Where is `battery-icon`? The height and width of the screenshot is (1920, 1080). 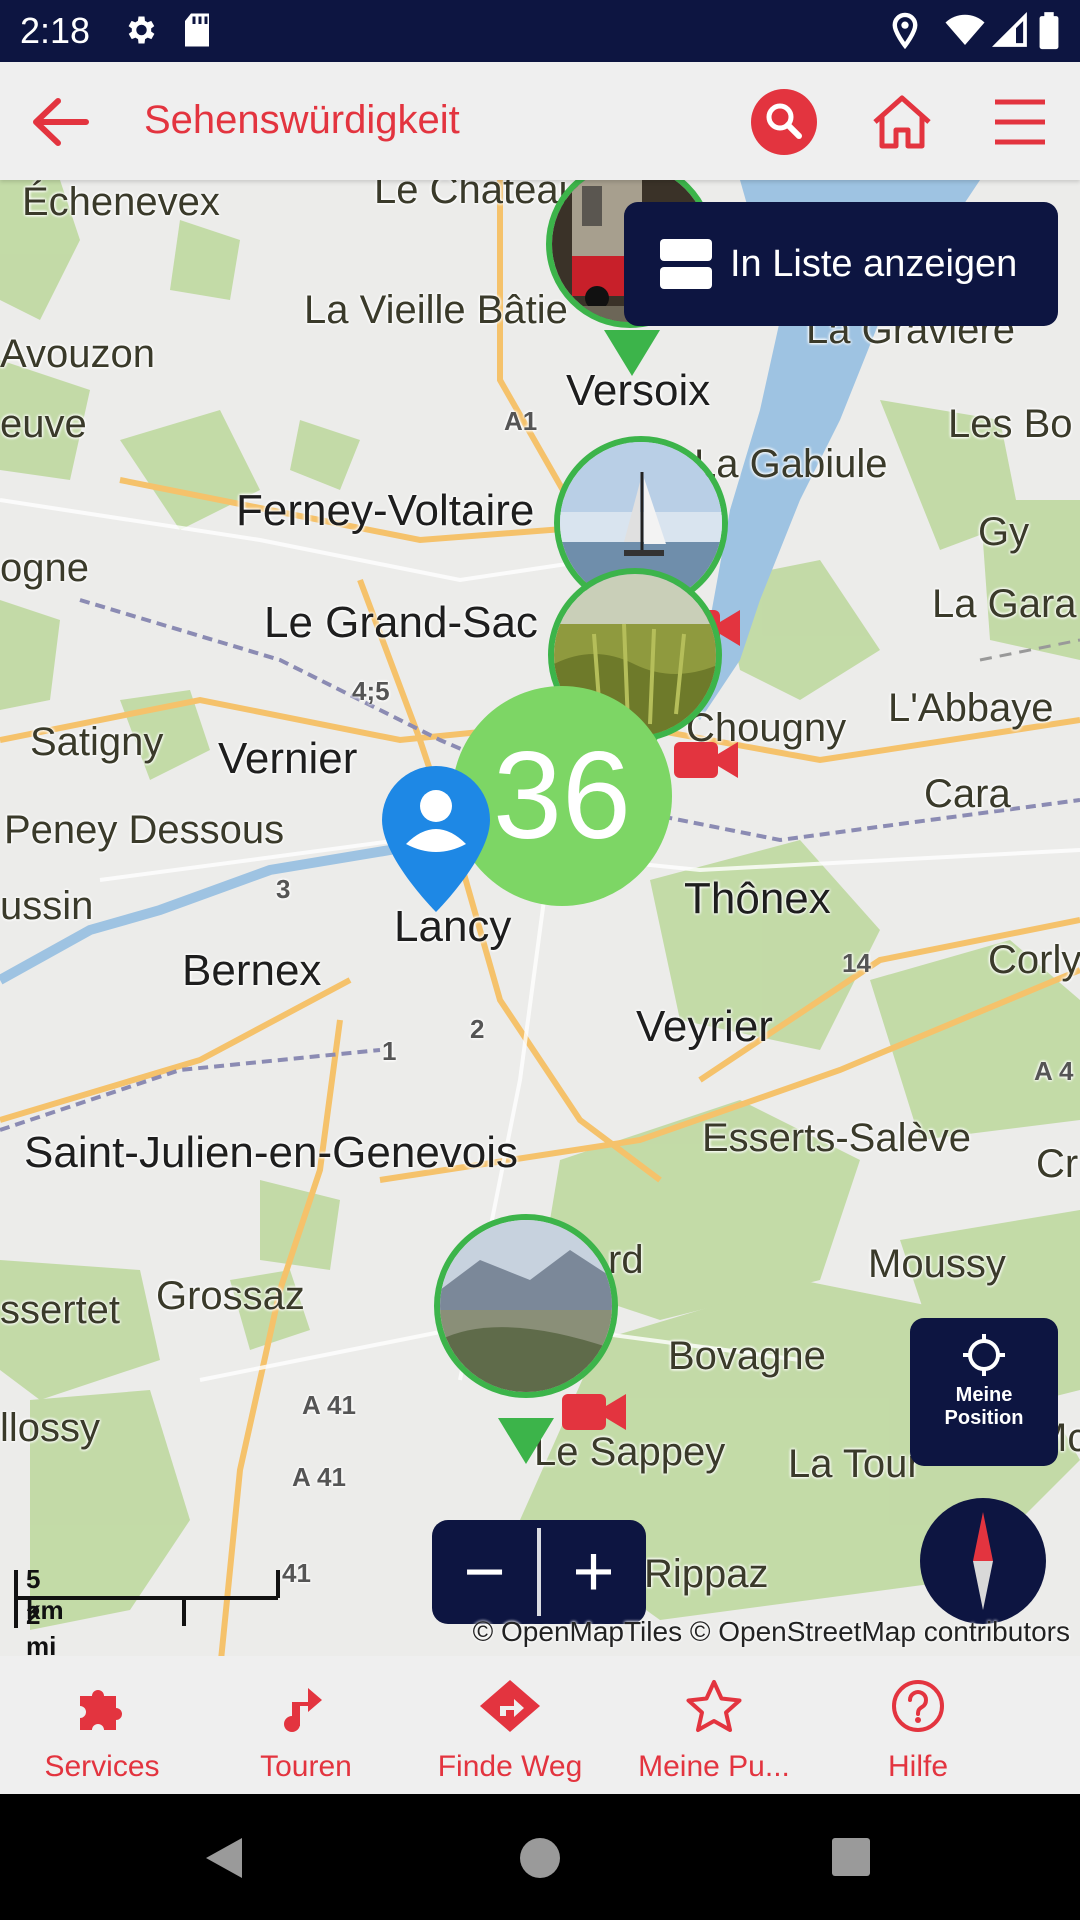 battery-icon is located at coordinates (1049, 33).